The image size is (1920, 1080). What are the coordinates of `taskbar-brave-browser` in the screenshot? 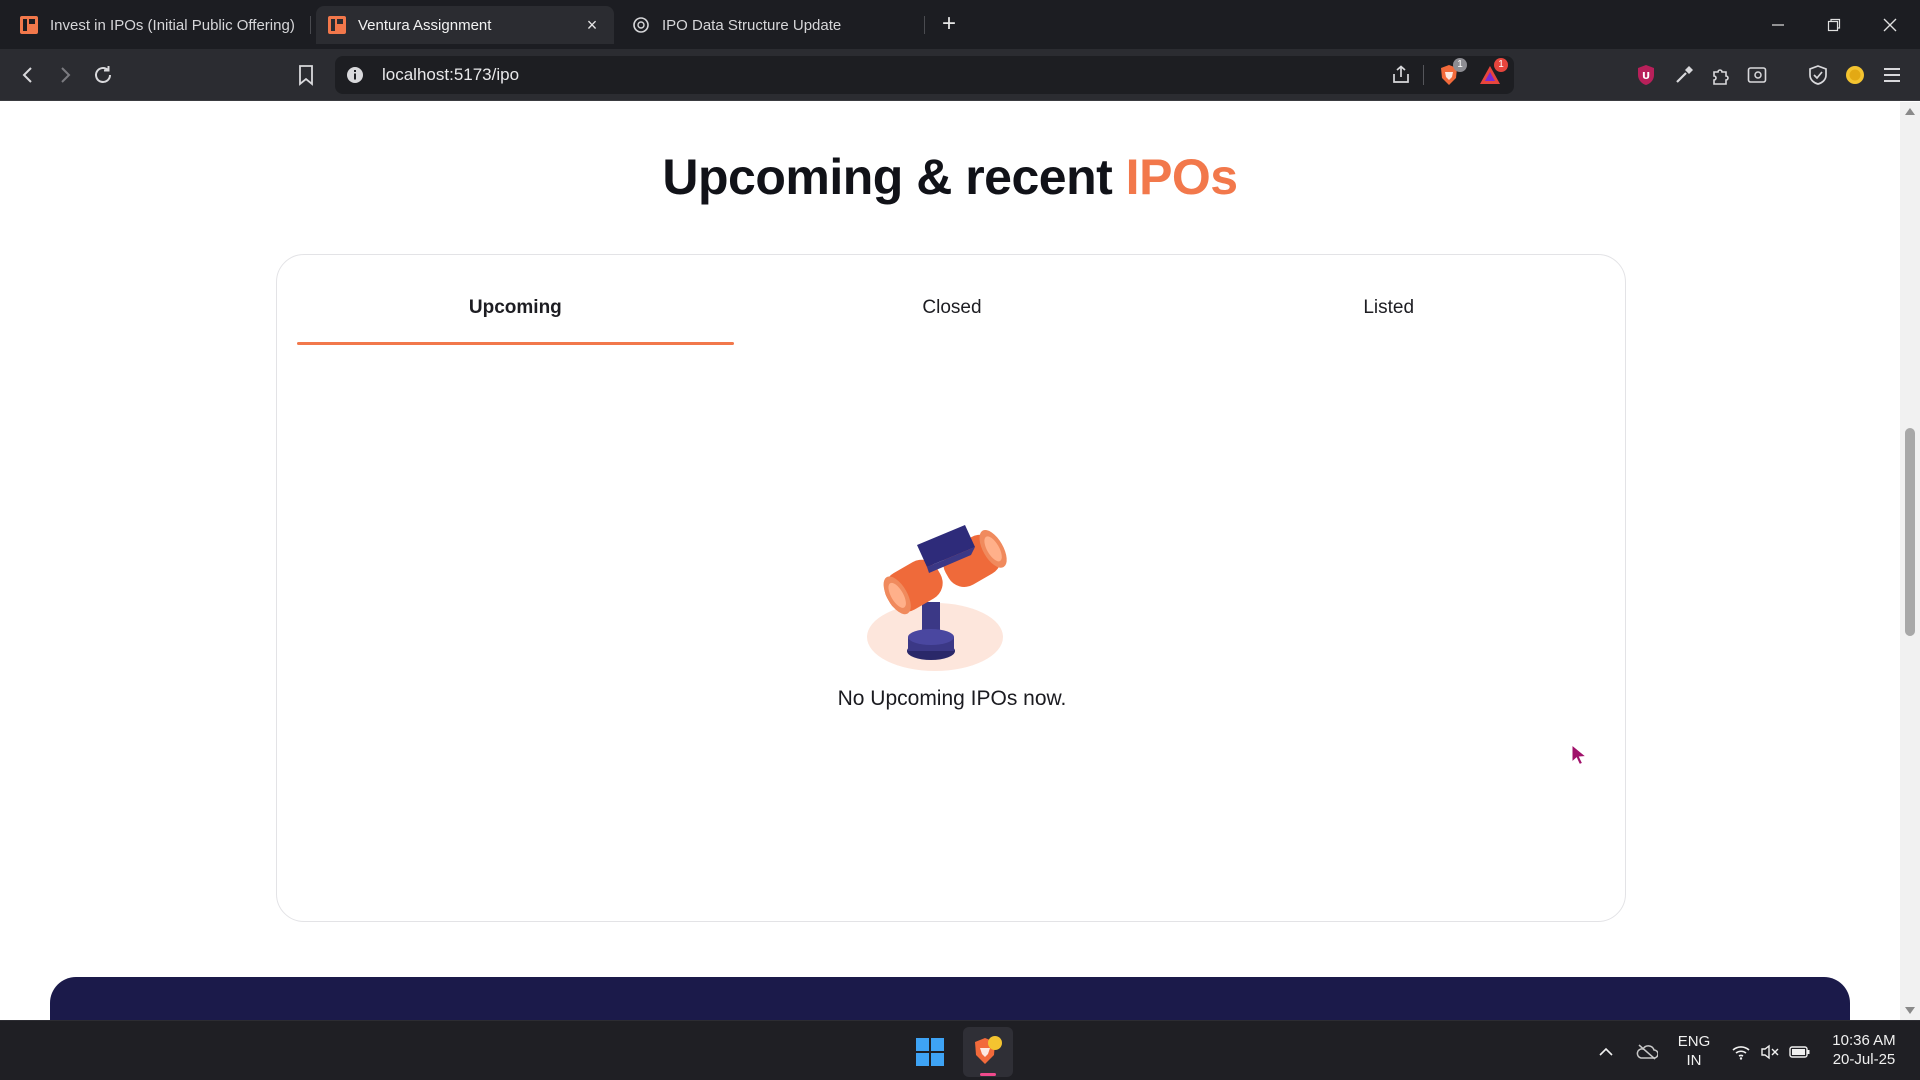 It's located at (988, 1052).